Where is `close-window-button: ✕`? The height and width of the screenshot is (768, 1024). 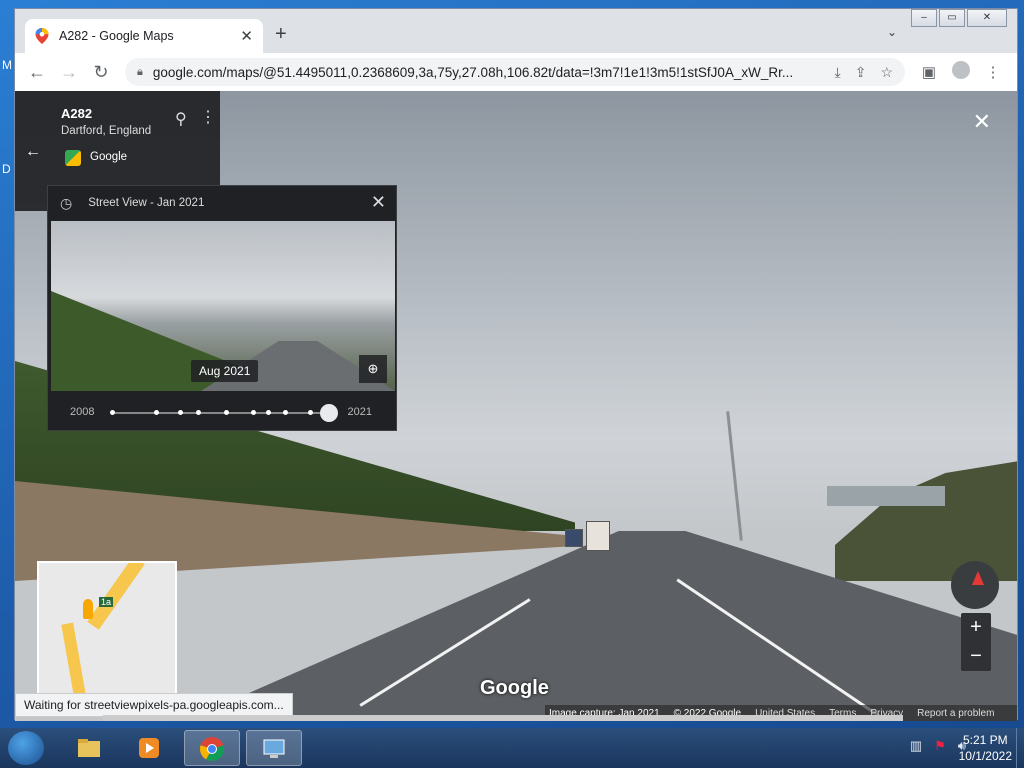 close-window-button: ✕ is located at coordinates (987, 18).